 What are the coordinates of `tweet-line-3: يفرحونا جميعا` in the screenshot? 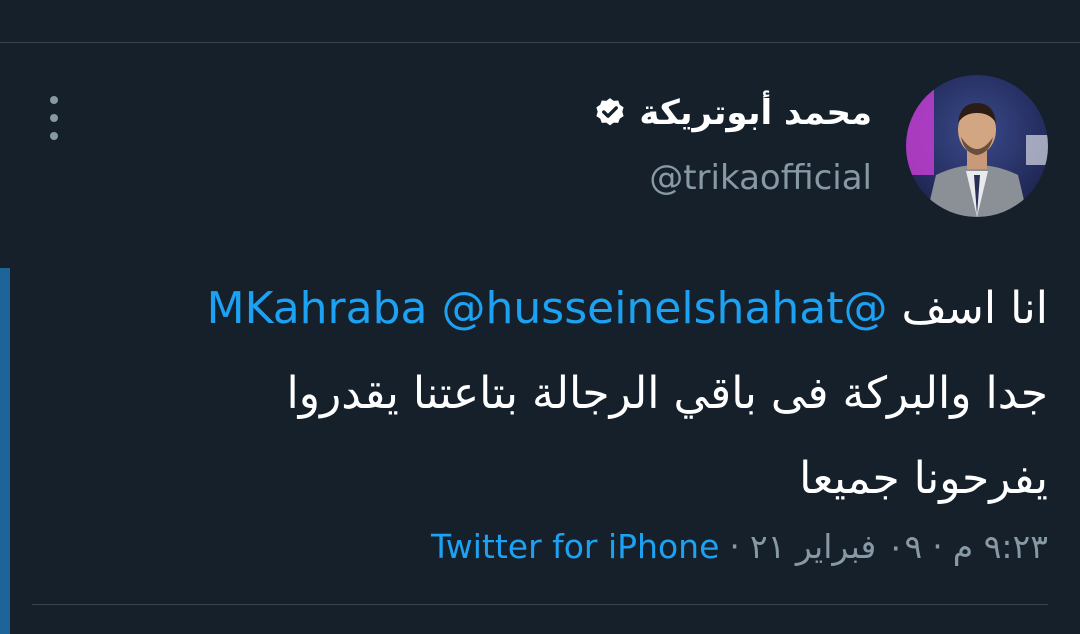 It's located at (923, 478).